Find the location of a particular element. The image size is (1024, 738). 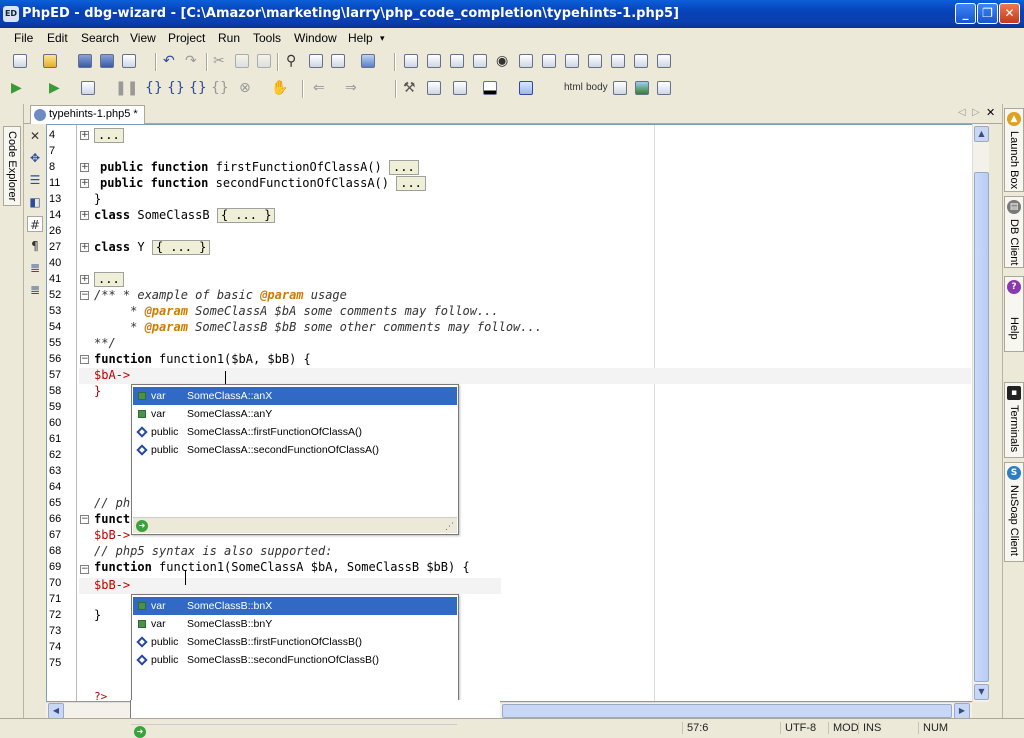

html-tool-10-icon is located at coordinates (618, 61).